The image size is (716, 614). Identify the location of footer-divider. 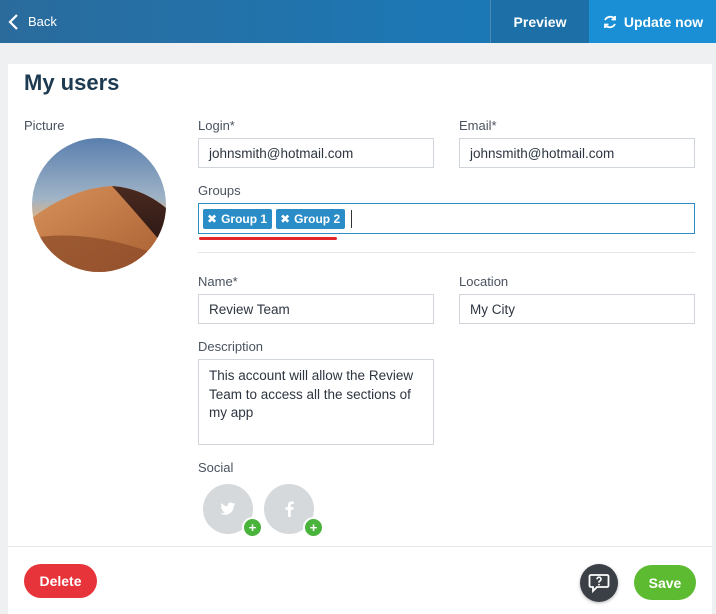
(360, 546).